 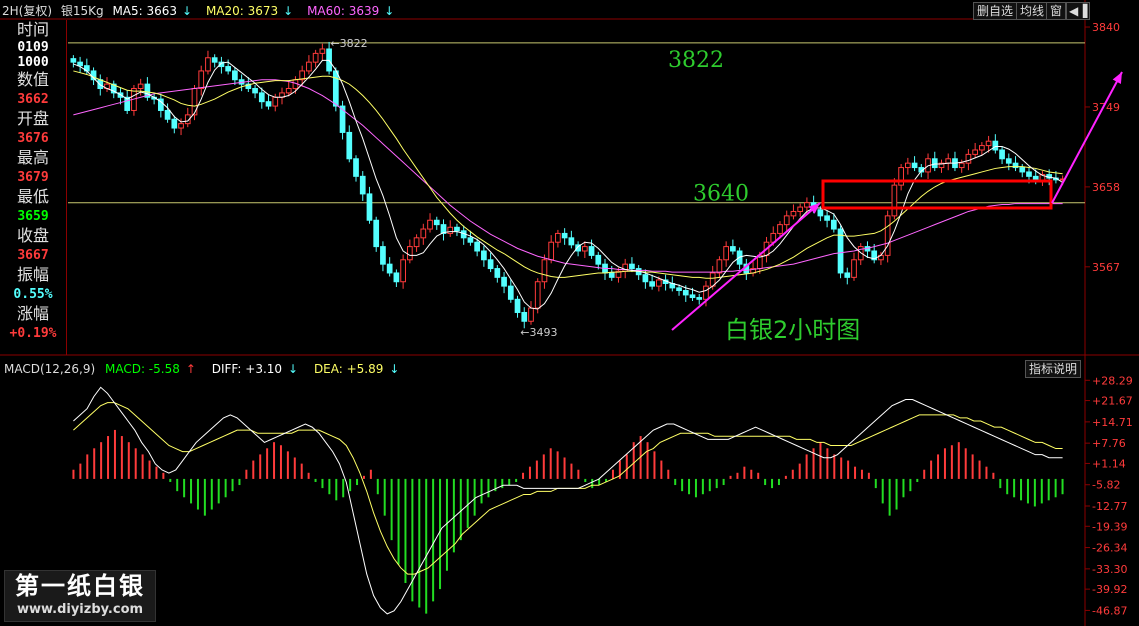 I want to click on low-value: 3659, so click(x=33, y=216).